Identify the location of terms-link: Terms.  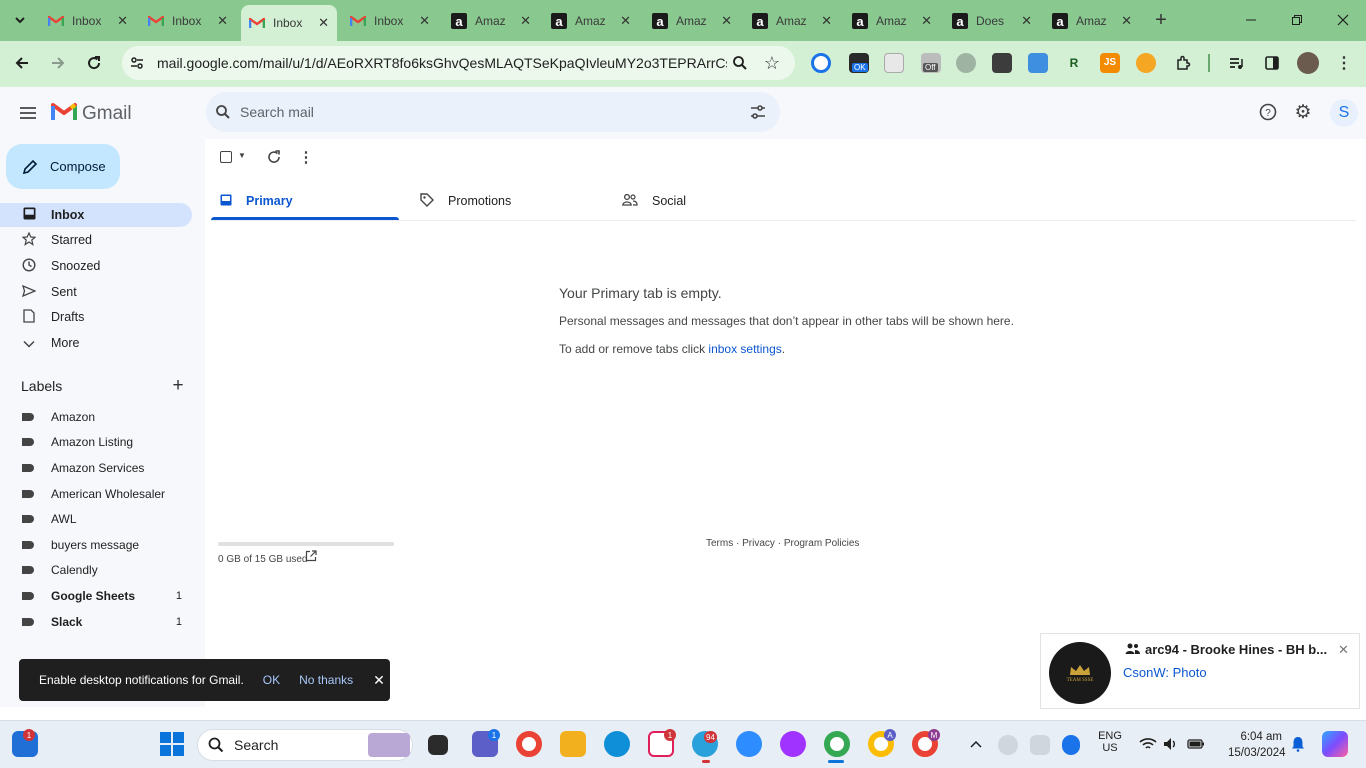
(719, 543).